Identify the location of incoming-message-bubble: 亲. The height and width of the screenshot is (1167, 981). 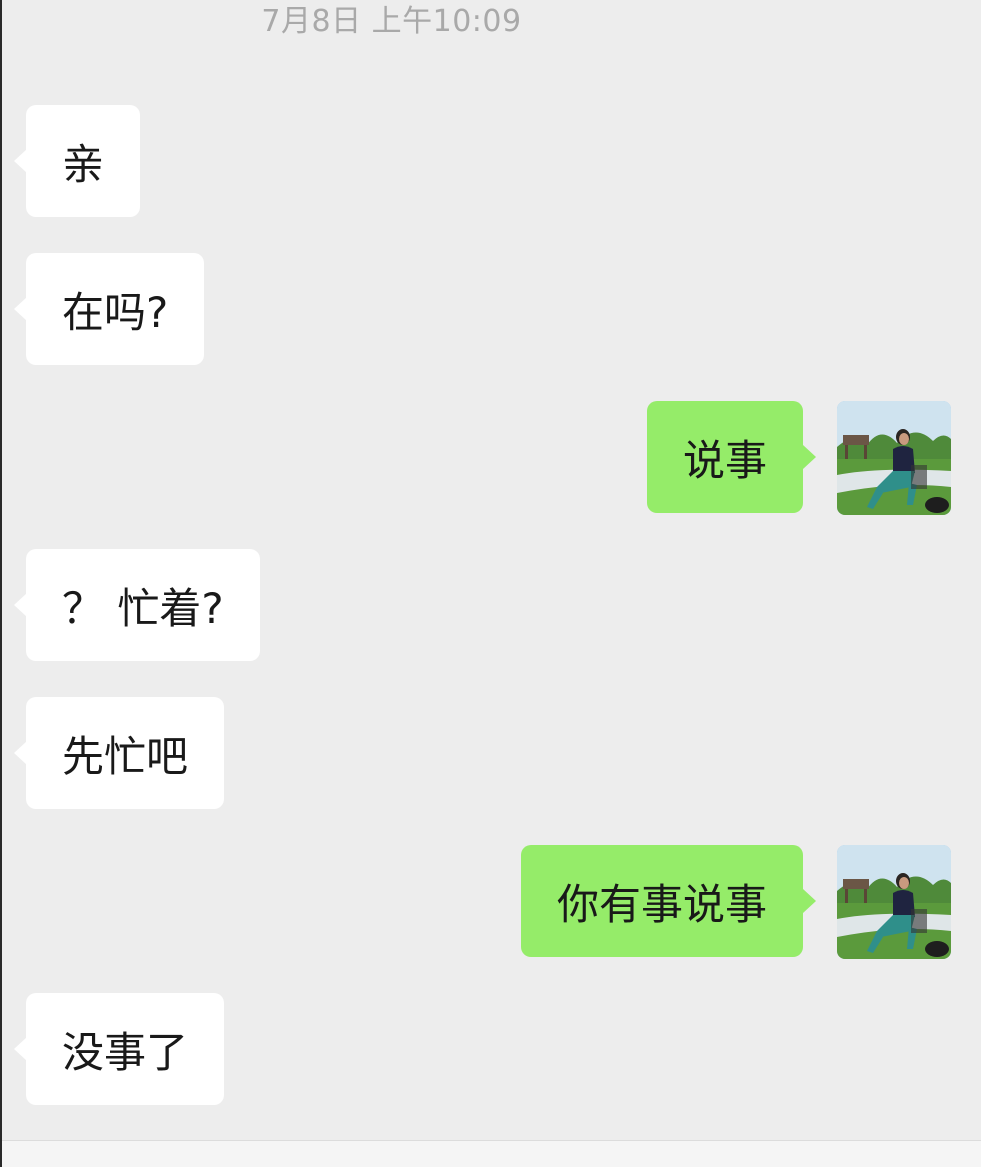
(77, 161).